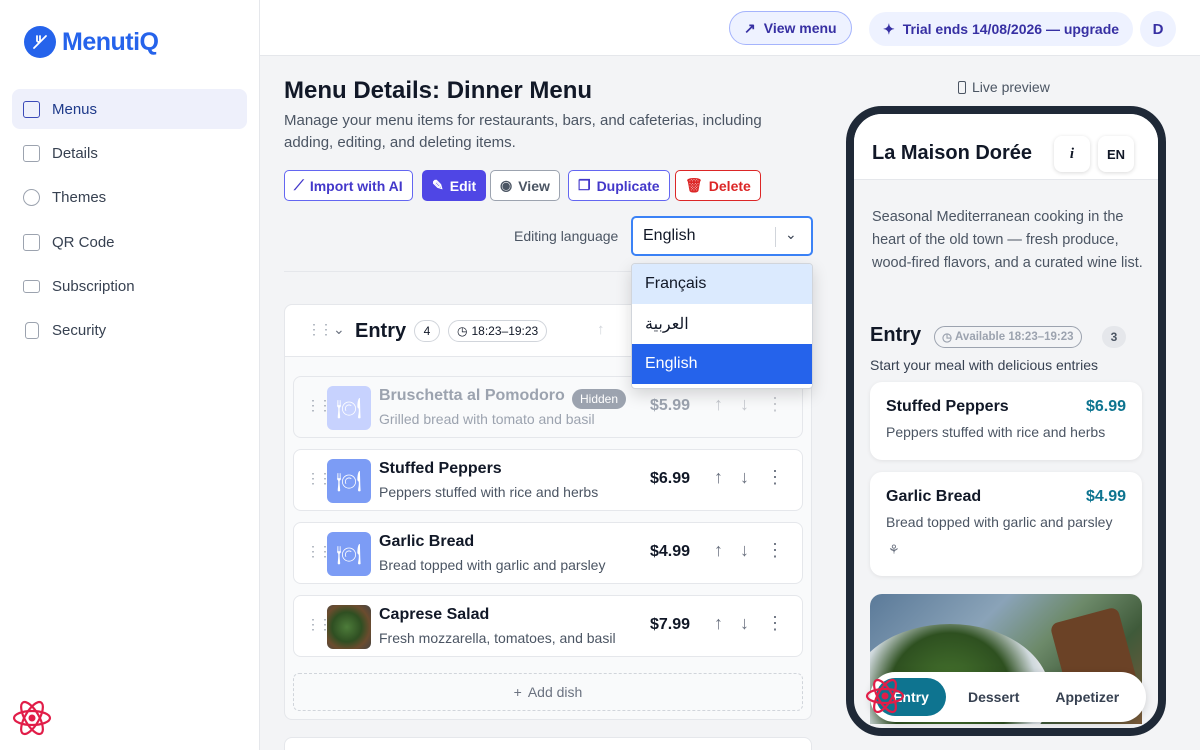  I want to click on menu-list-icon, so click(31, 109).